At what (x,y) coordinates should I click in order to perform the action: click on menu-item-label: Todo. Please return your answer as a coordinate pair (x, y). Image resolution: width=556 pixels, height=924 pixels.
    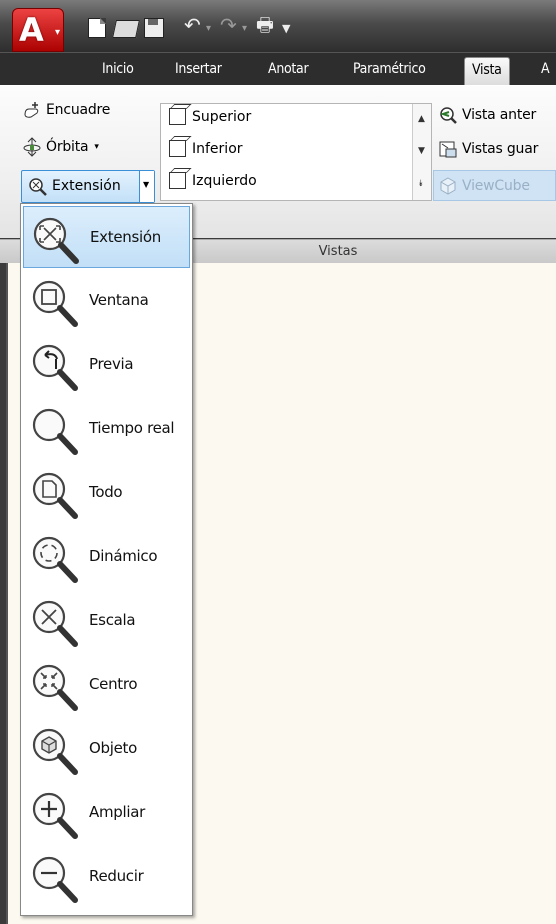
    Looking at the image, I should click on (106, 492).